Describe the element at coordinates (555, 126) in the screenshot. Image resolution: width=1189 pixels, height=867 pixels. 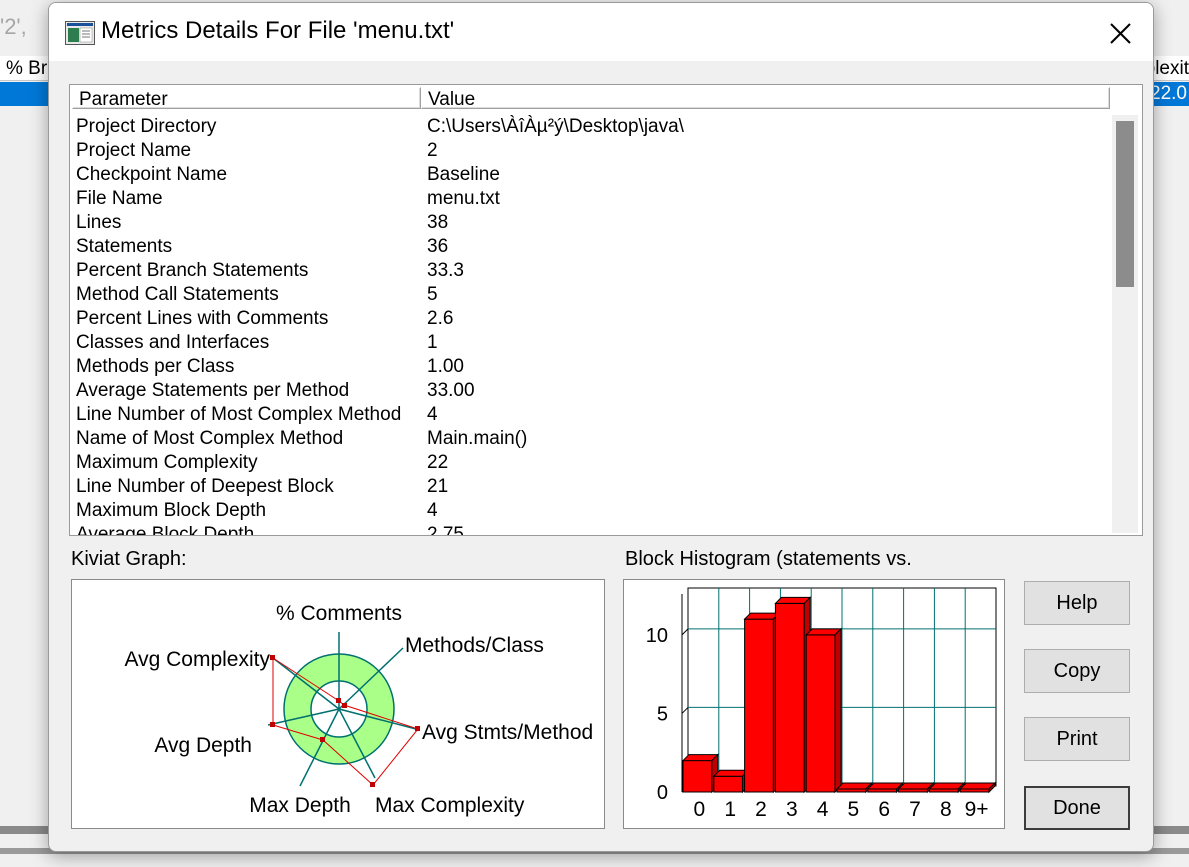
I see `row-value: C:\Users\ÀîÀµ²ý\Desktop\java\` at that location.